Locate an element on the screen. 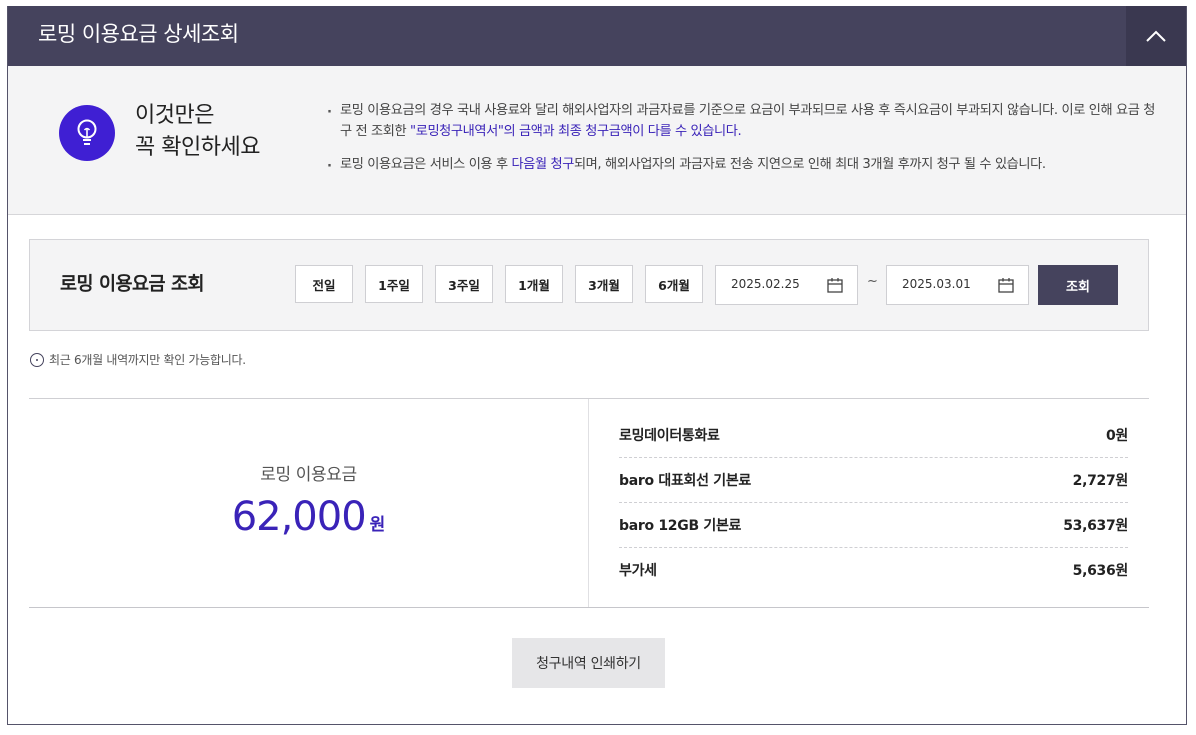 The height and width of the screenshot is (735, 1196). total-charge-amount: 62,000 원 is located at coordinates (308, 517).